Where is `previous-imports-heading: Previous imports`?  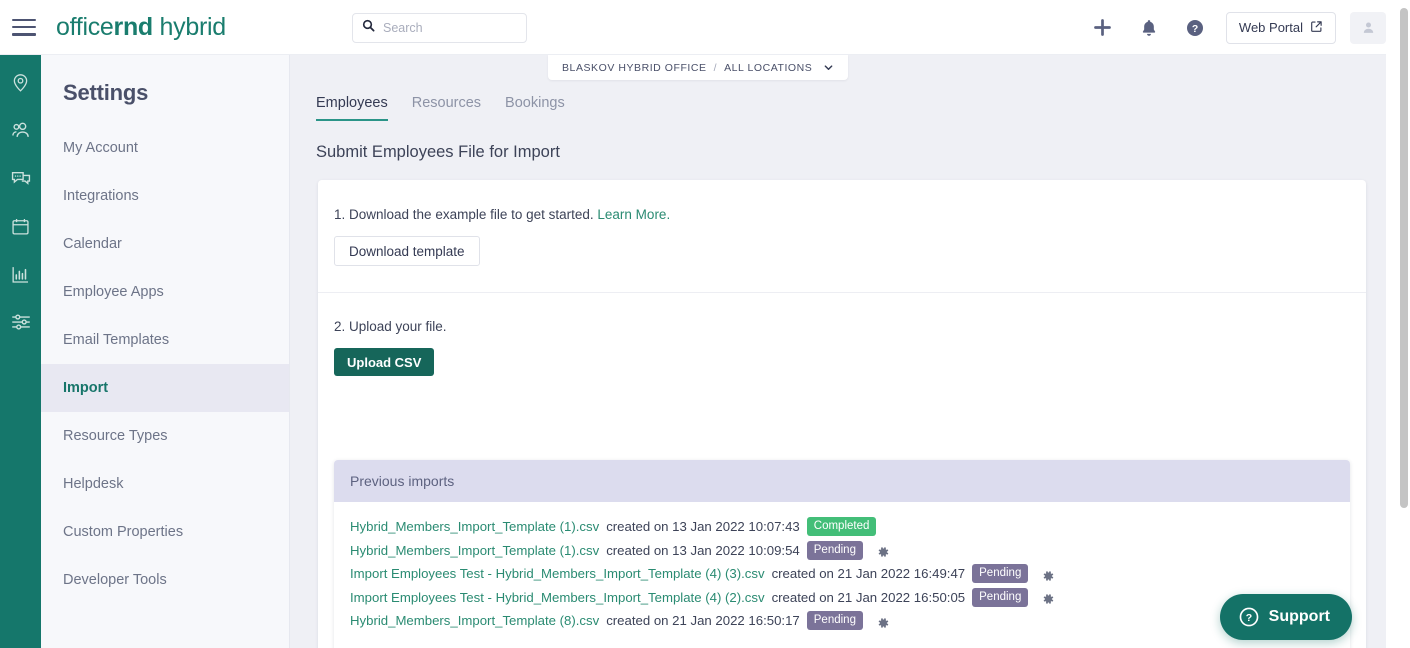 previous-imports-heading: Previous imports is located at coordinates (842, 481).